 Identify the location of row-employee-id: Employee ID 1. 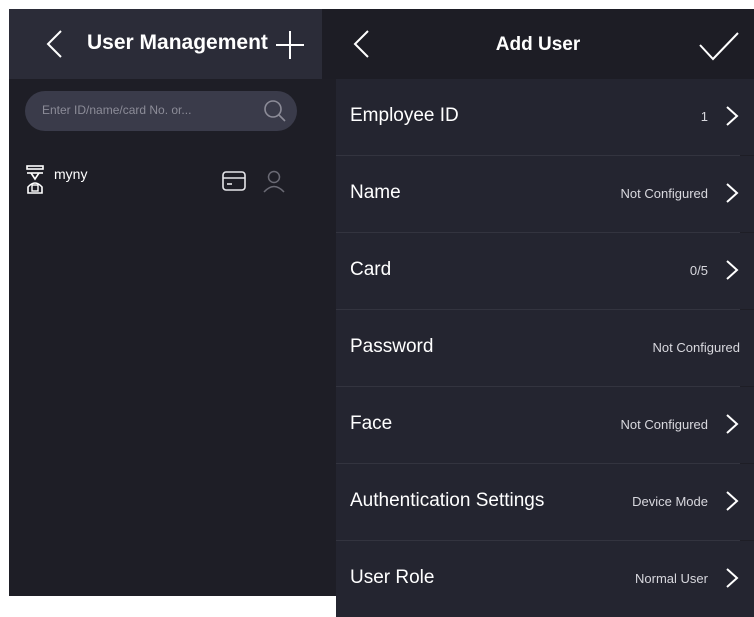
(545, 117).